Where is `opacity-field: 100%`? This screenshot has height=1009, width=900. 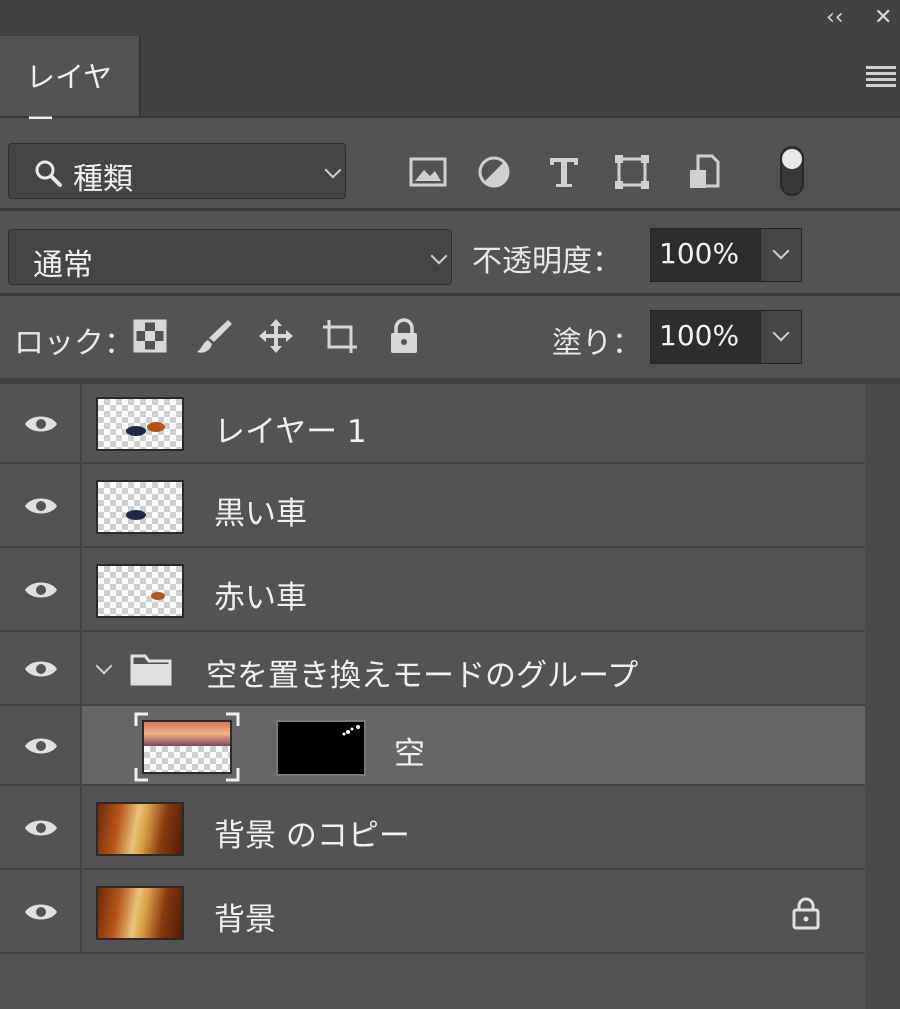
opacity-field: 100% is located at coordinates (726, 255).